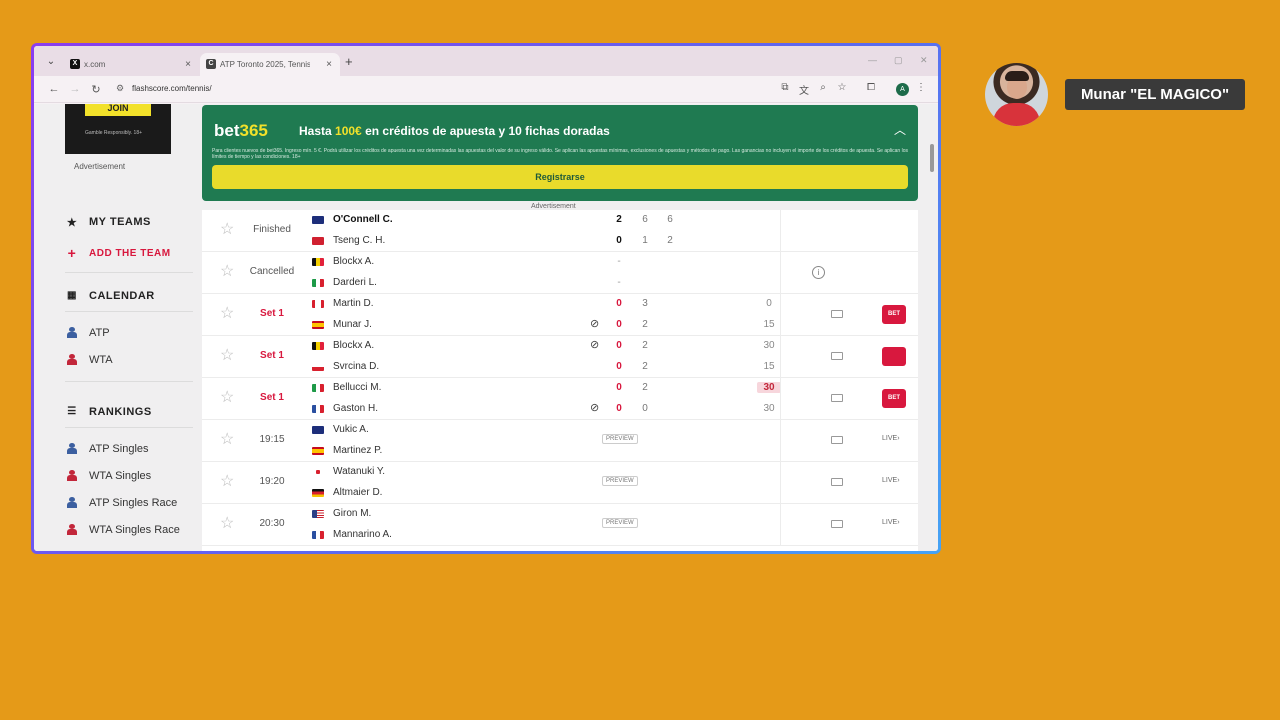 The height and width of the screenshot is (720, 1280). Describe the element at coordinates (902, 89) in the screenshot. I see `profile-avatar: A` at that location.